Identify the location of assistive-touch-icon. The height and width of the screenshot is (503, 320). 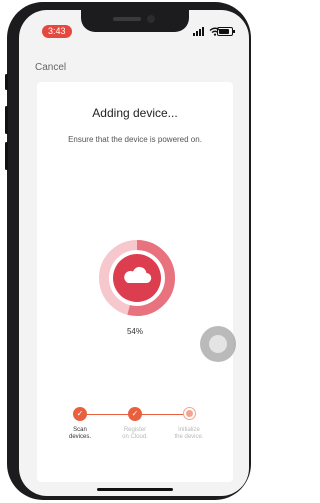
(218, 344).